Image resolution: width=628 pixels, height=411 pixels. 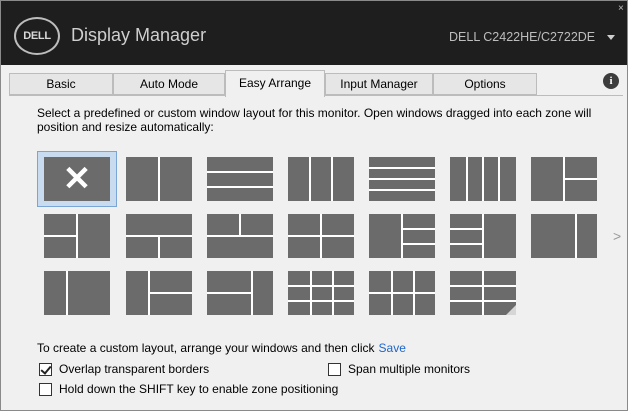 I want to click on layout-1-full-screen: ✕, so click(x=77, y=179).